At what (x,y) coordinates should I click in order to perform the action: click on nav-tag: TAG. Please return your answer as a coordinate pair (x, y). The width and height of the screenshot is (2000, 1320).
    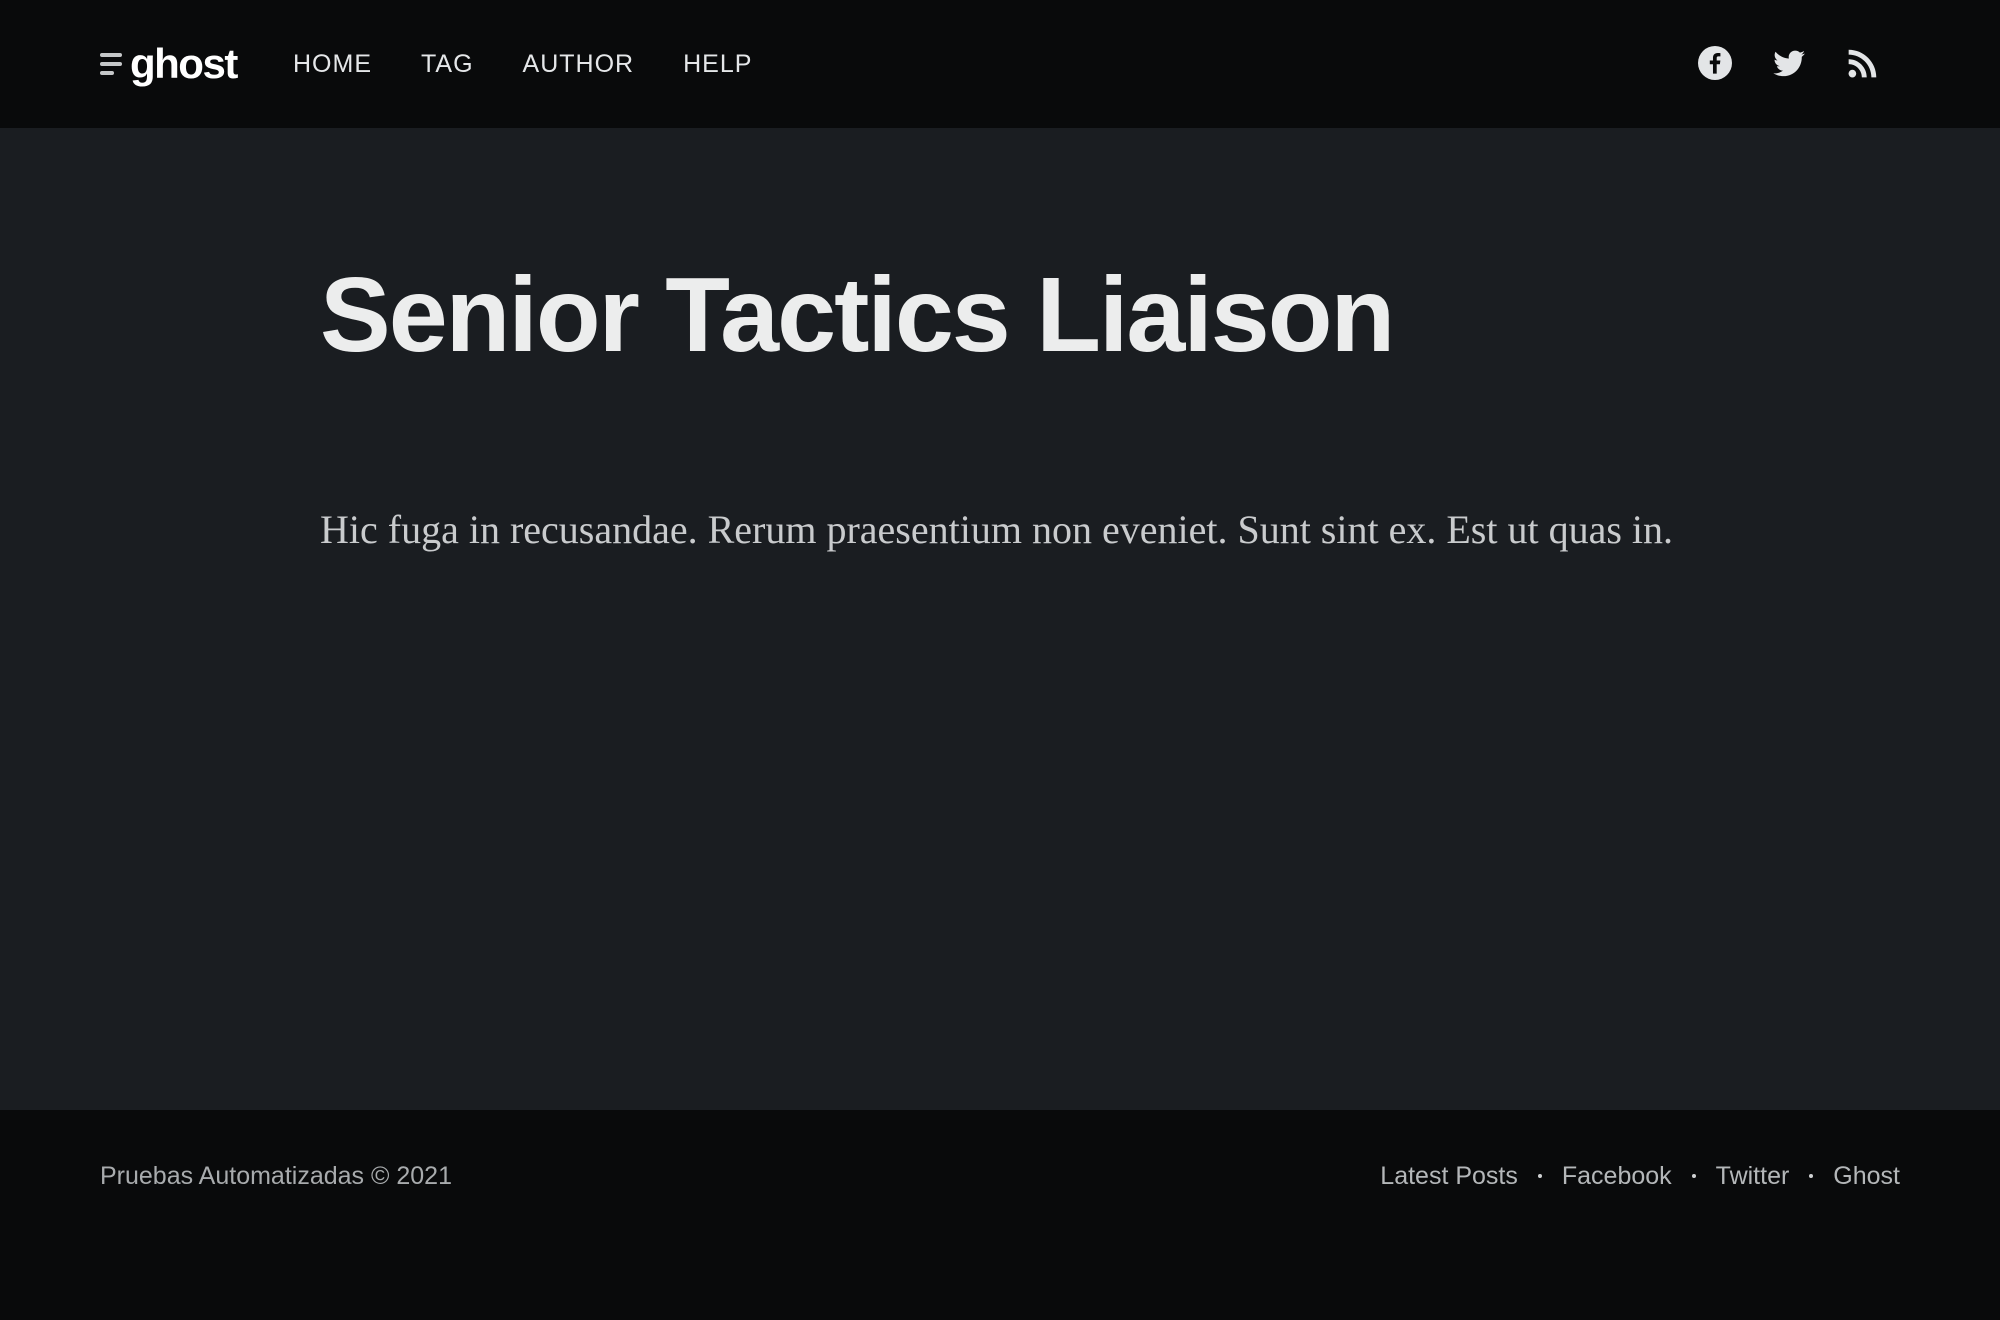
    Looking at the image, I should click on (447, 64).